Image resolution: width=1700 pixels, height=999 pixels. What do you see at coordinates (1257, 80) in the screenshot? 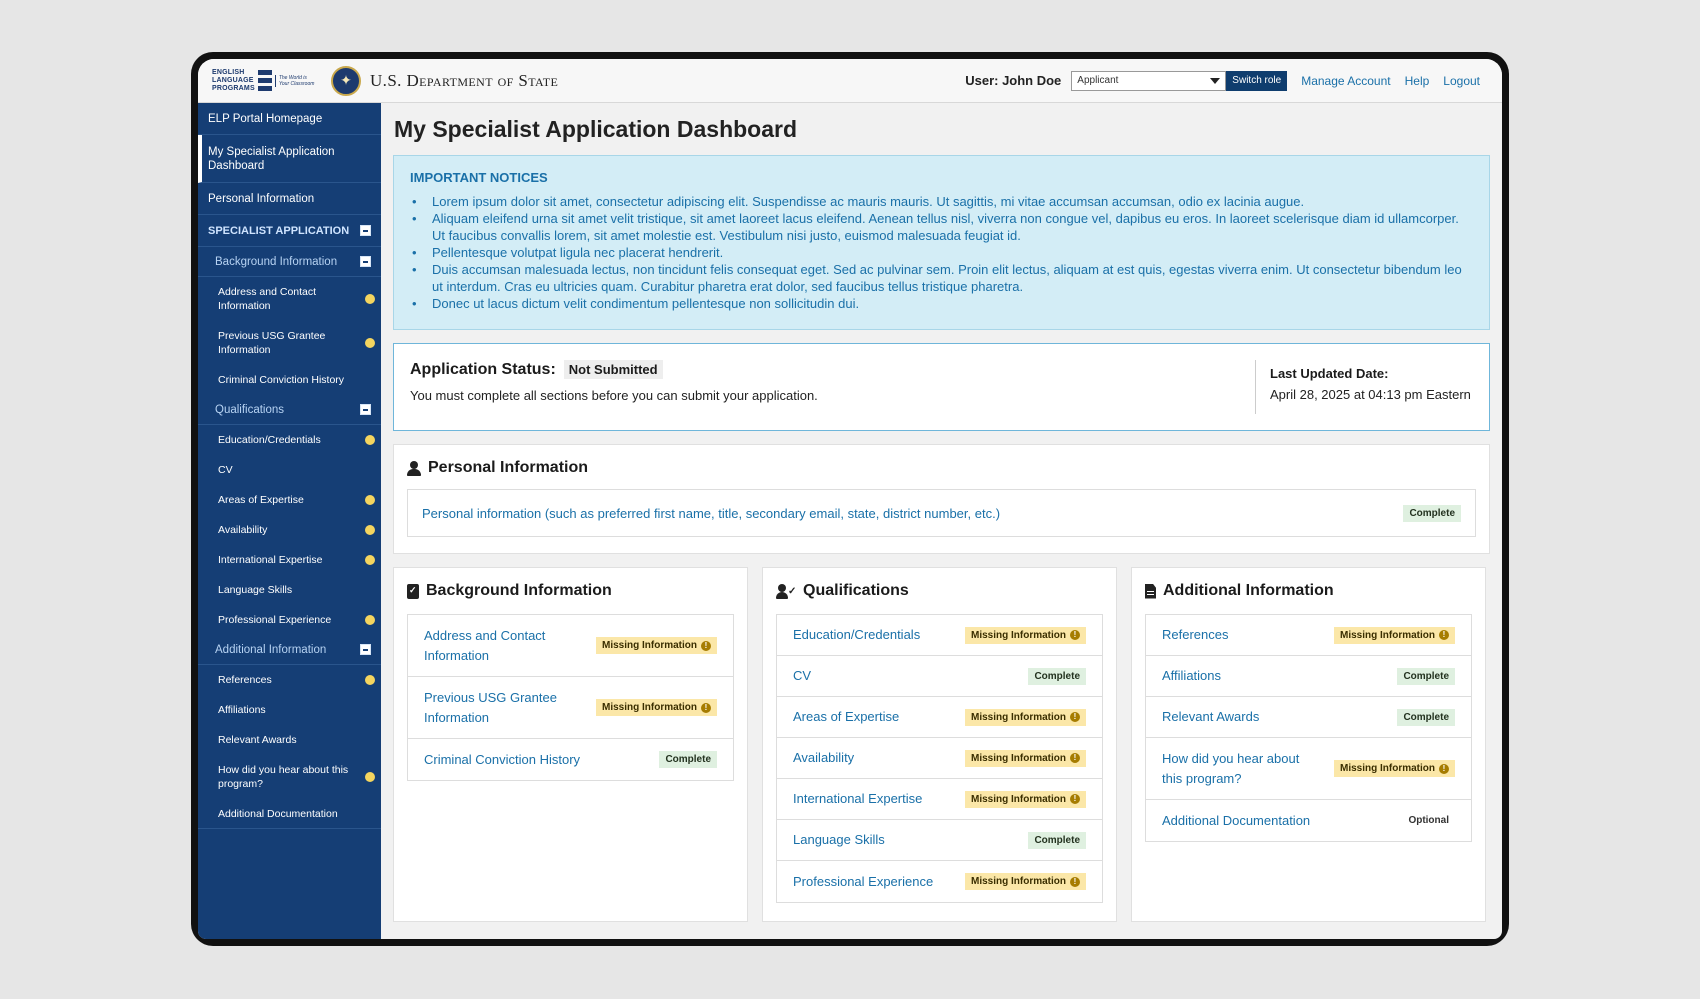
I see `switch-role-button: Switch role` at bounding box center [1257, 80].